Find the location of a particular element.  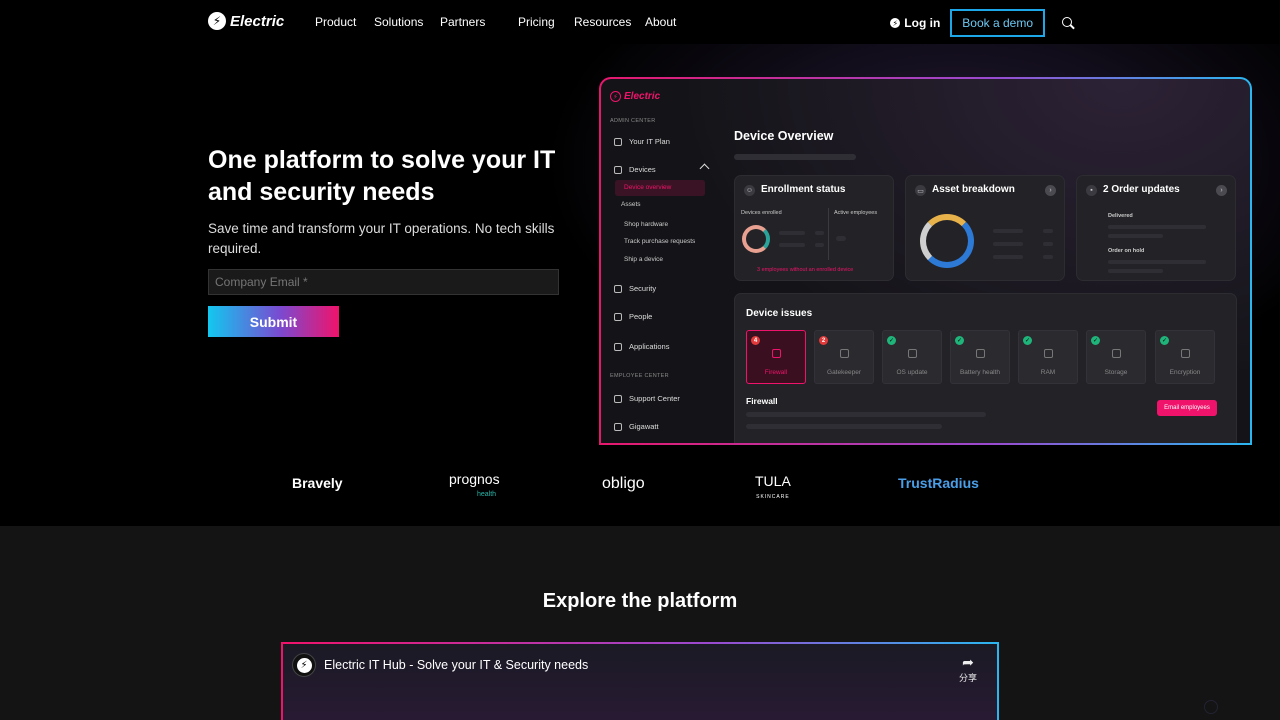

sidebar-item-applications: Applications is located at coordinates (641, 346).